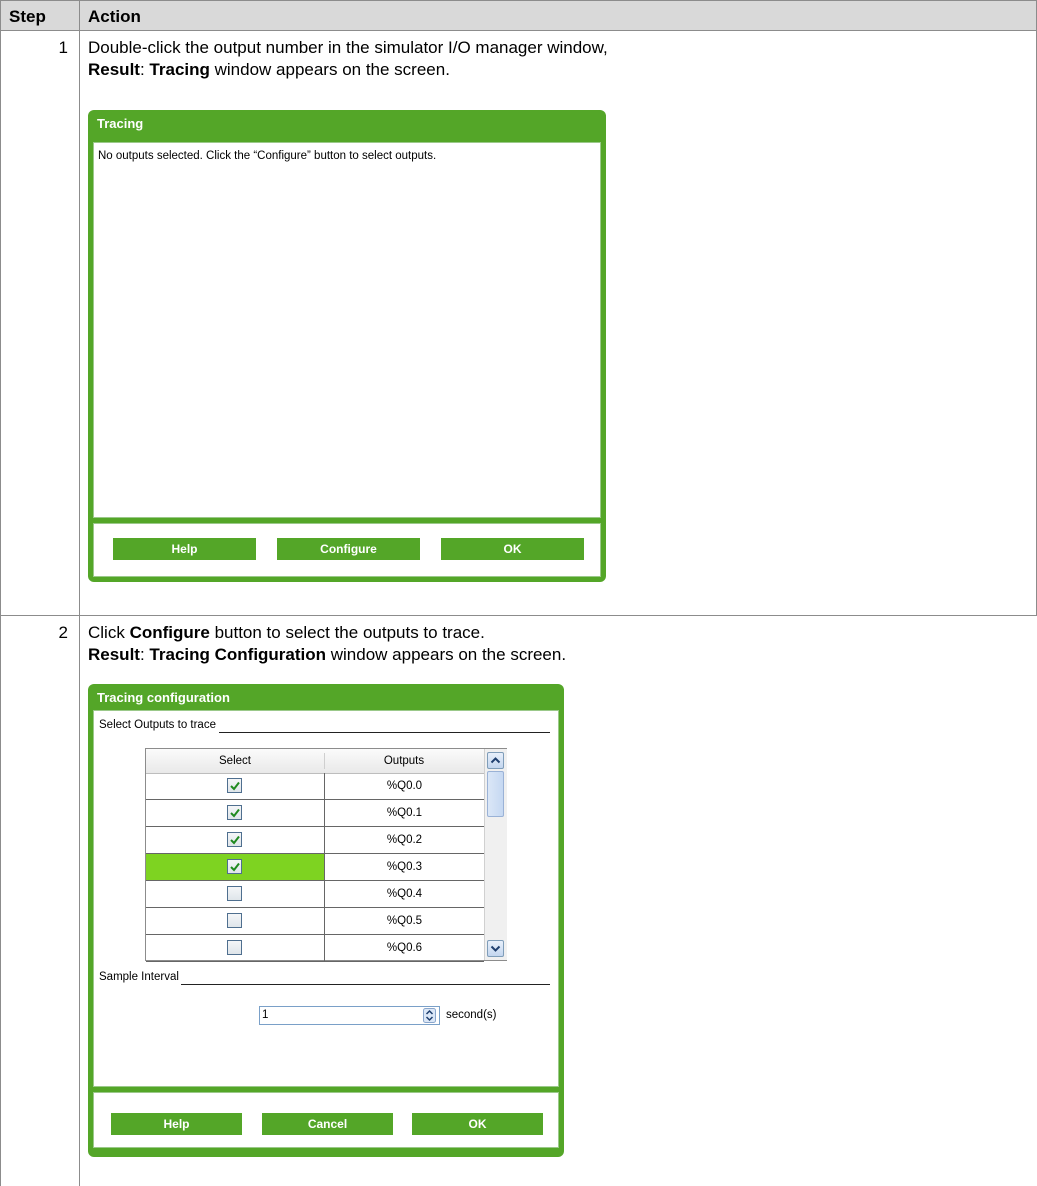 The width and height of the screenshot is (1037, 1186). I want to click on instruction-text: button to select the outputs to trace., so click(347, 632).